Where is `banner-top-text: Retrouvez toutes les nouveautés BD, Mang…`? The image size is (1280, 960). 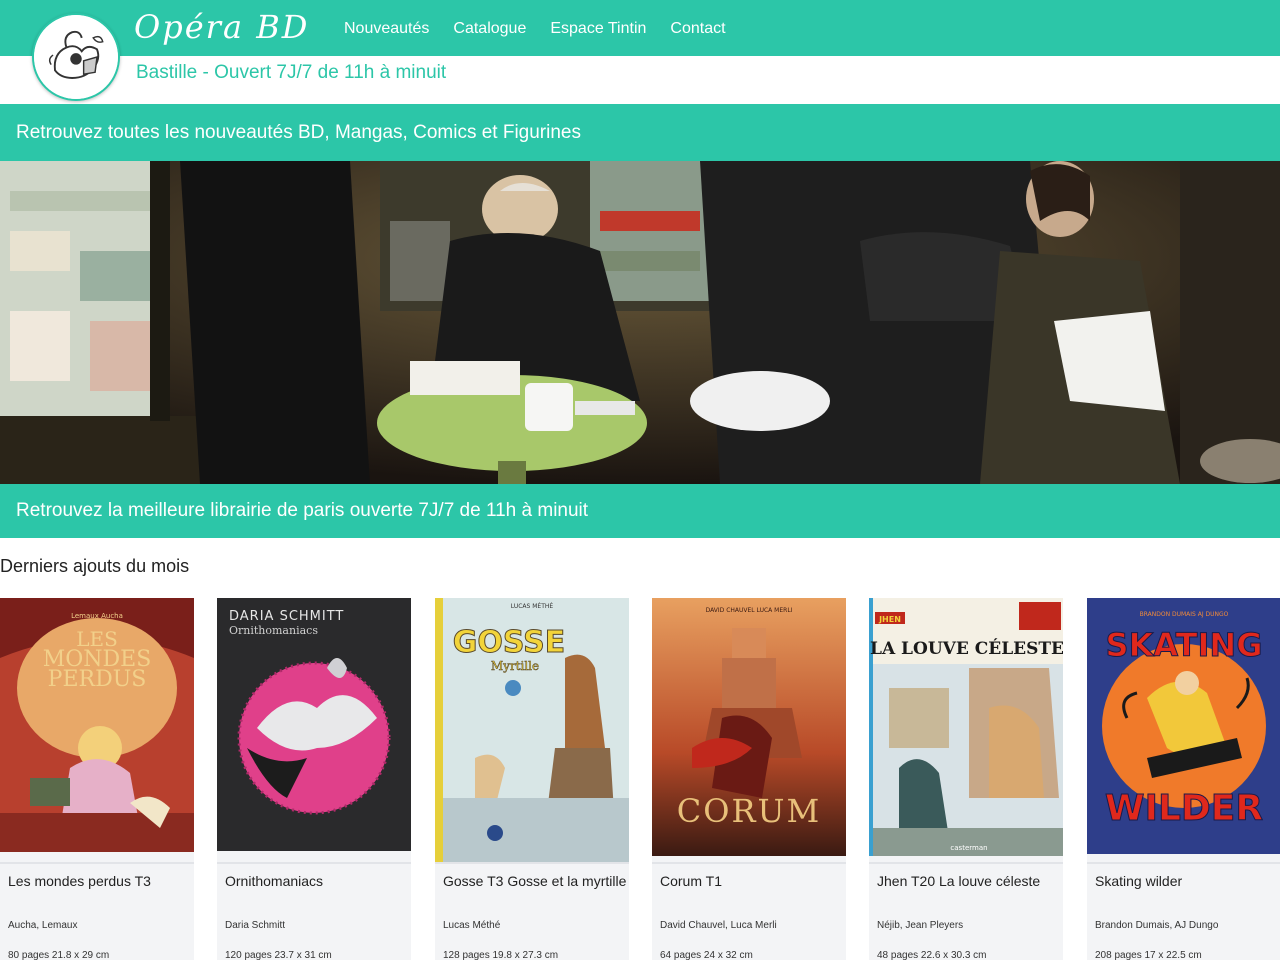
banner-top-text: Retrouvez toutes les nouveautés BD, Mang… is located at coordinates (298, 132).